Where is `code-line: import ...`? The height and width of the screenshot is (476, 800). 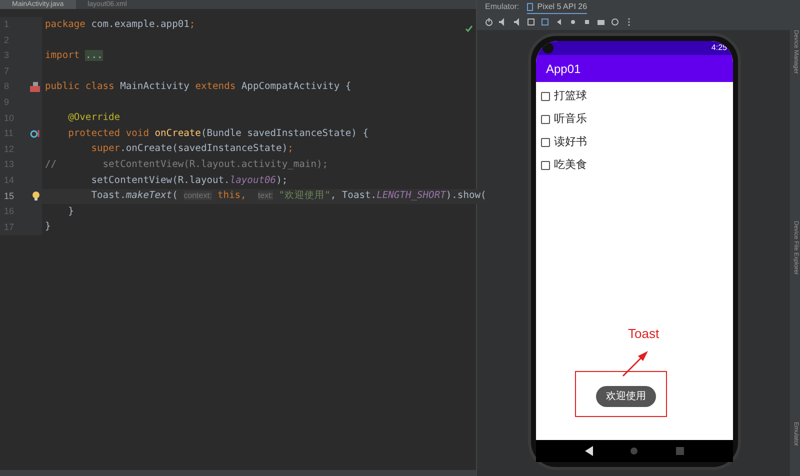
code-line: import ... is located at coordinates (73, 55).